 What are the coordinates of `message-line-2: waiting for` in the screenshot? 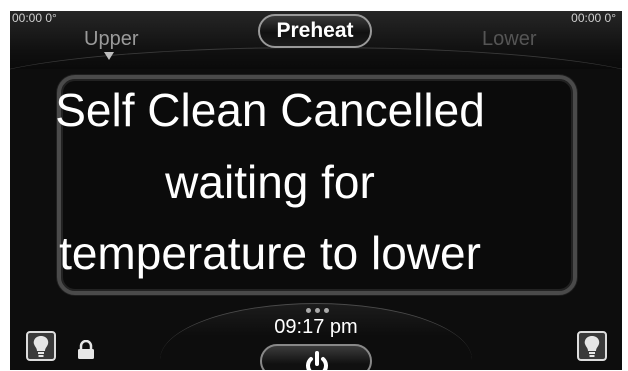 It's located at (270, 182).